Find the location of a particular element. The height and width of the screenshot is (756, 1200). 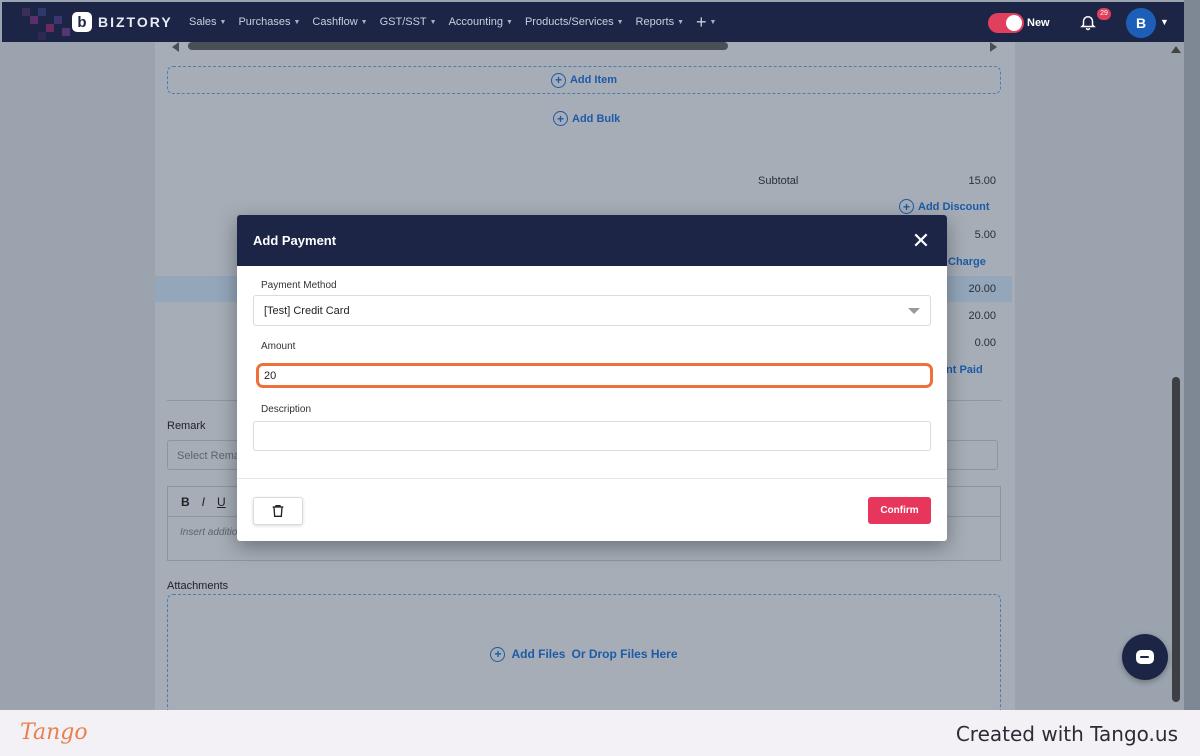

remark-label: Remark is located at coordinates (186, 426).